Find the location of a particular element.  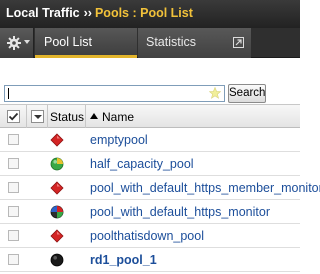

tab-label: Statistics is located at coordinates (171, 42).